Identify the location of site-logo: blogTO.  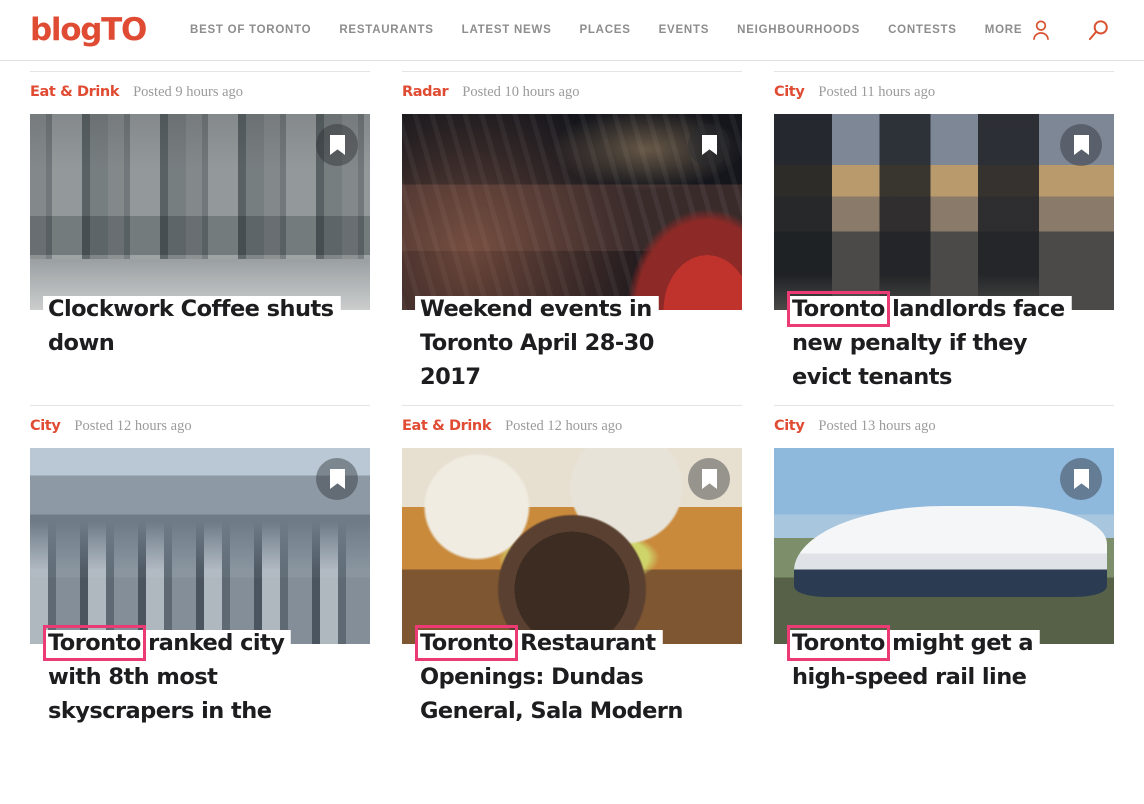
(88, 30).